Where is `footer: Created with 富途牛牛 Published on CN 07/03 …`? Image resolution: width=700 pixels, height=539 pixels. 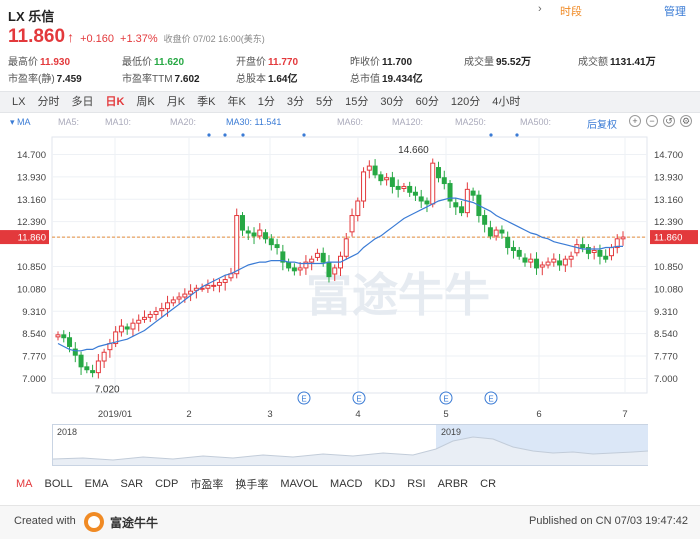
footer: Created with 富途牛牛 Published on CN 07/03 … is located at coordinates (350, 522).